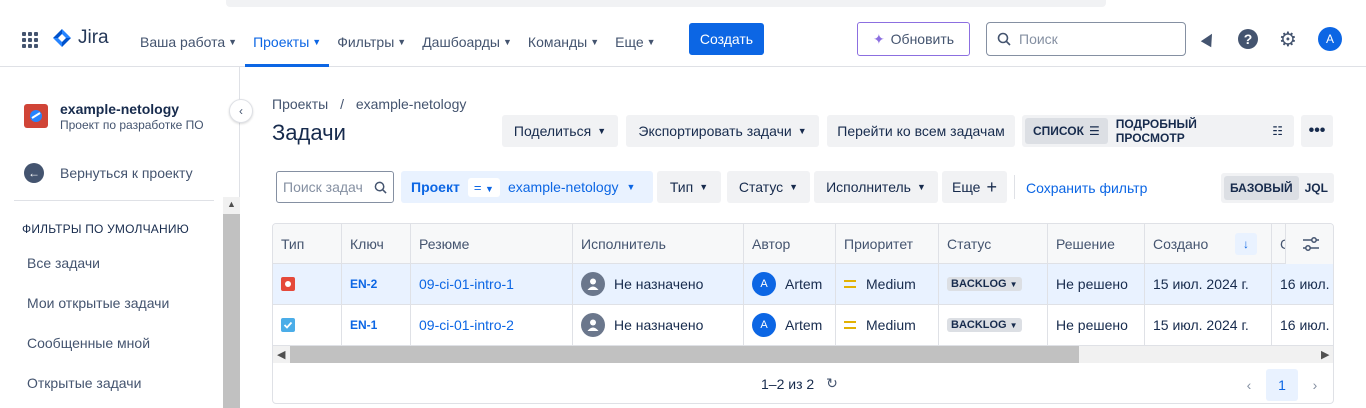 Image resolution: width=1366 pixels, height=408 pixels. What do you see at coordinates (30, 40) in the screenshot?
I see `app-switcher-icon` at bounding box center [30, 40].